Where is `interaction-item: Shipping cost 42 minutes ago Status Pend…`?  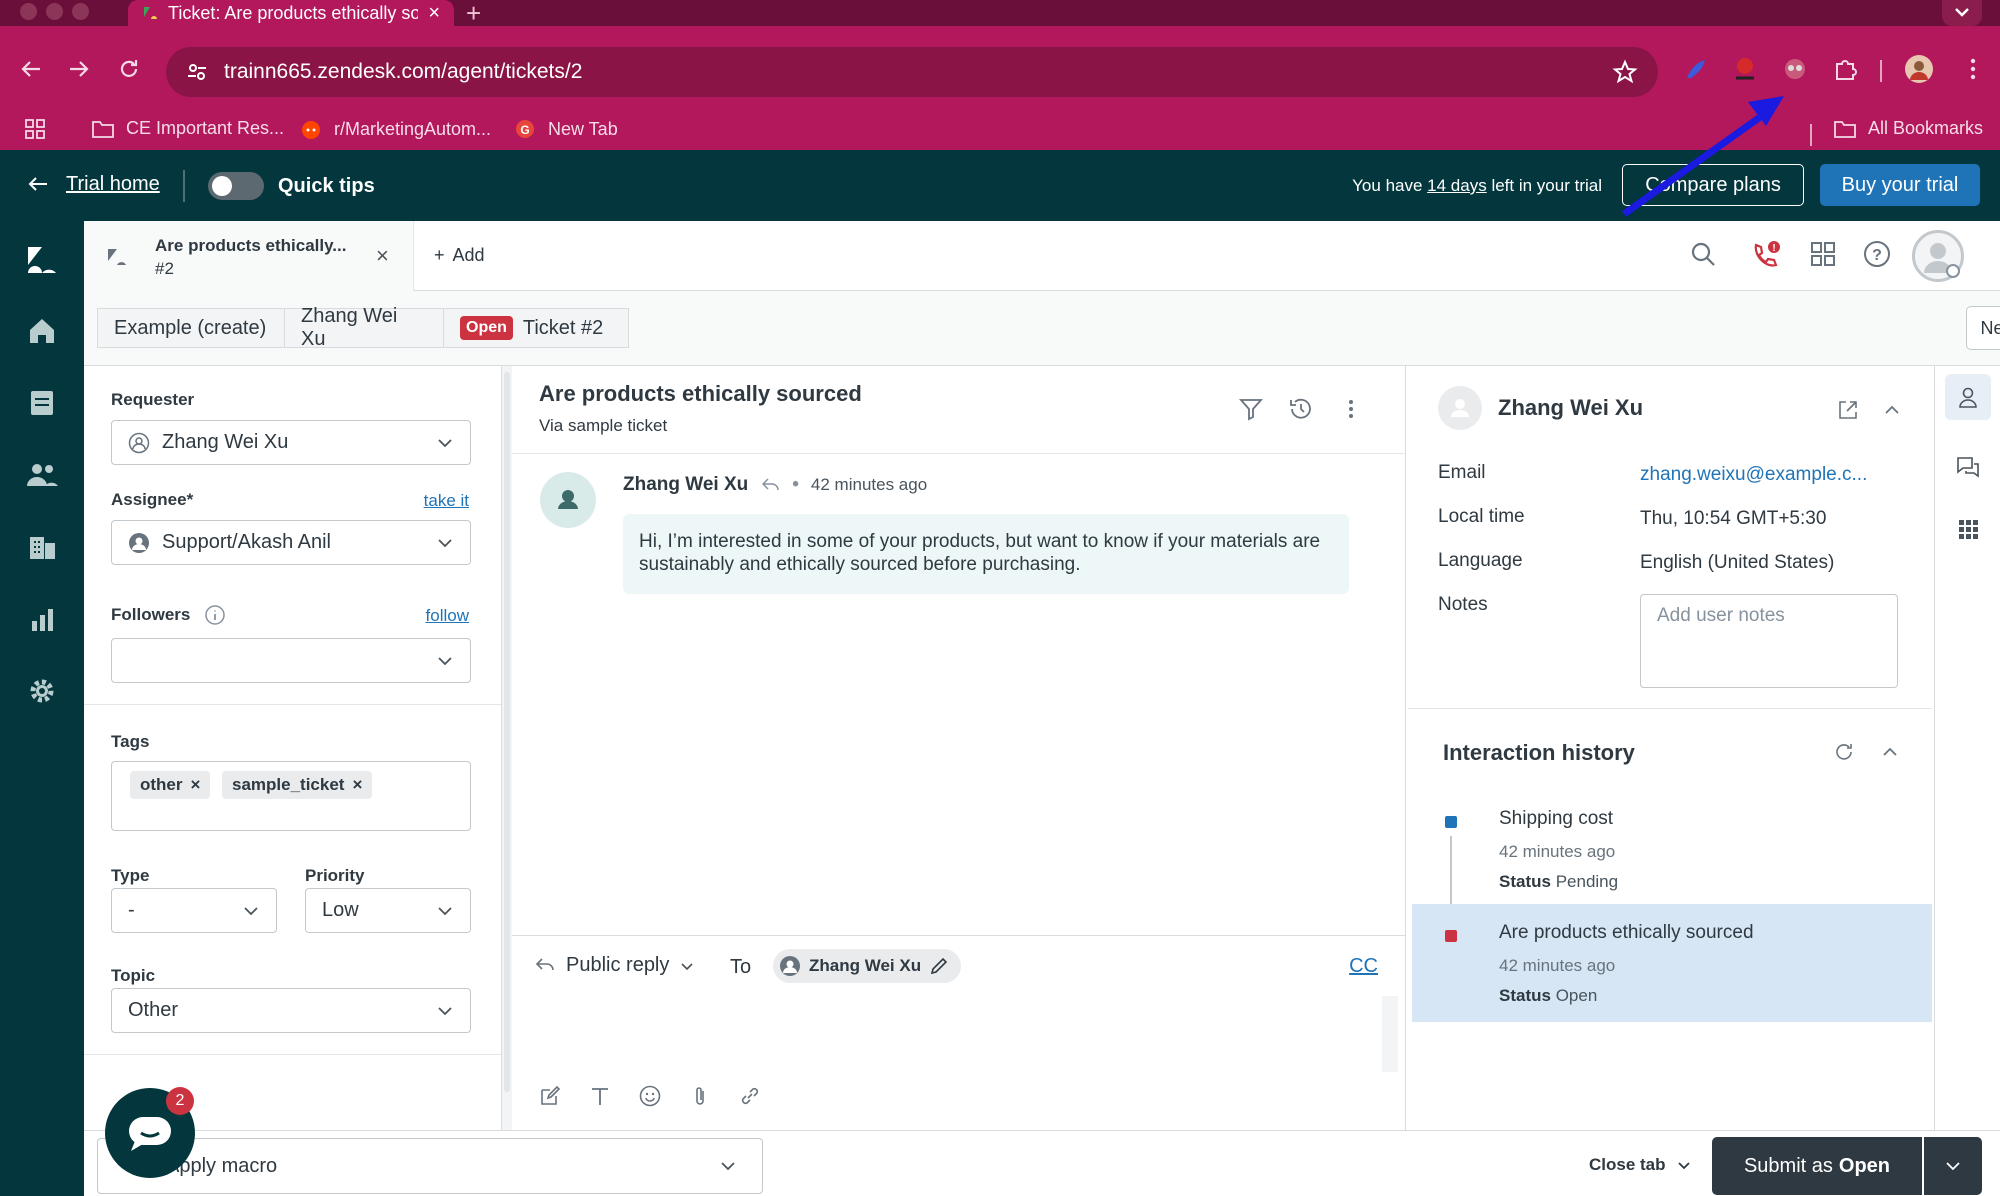
interaction-item: Shipping cost 42 minutes ago Status Pend… is located at coordinates (1672, 849).